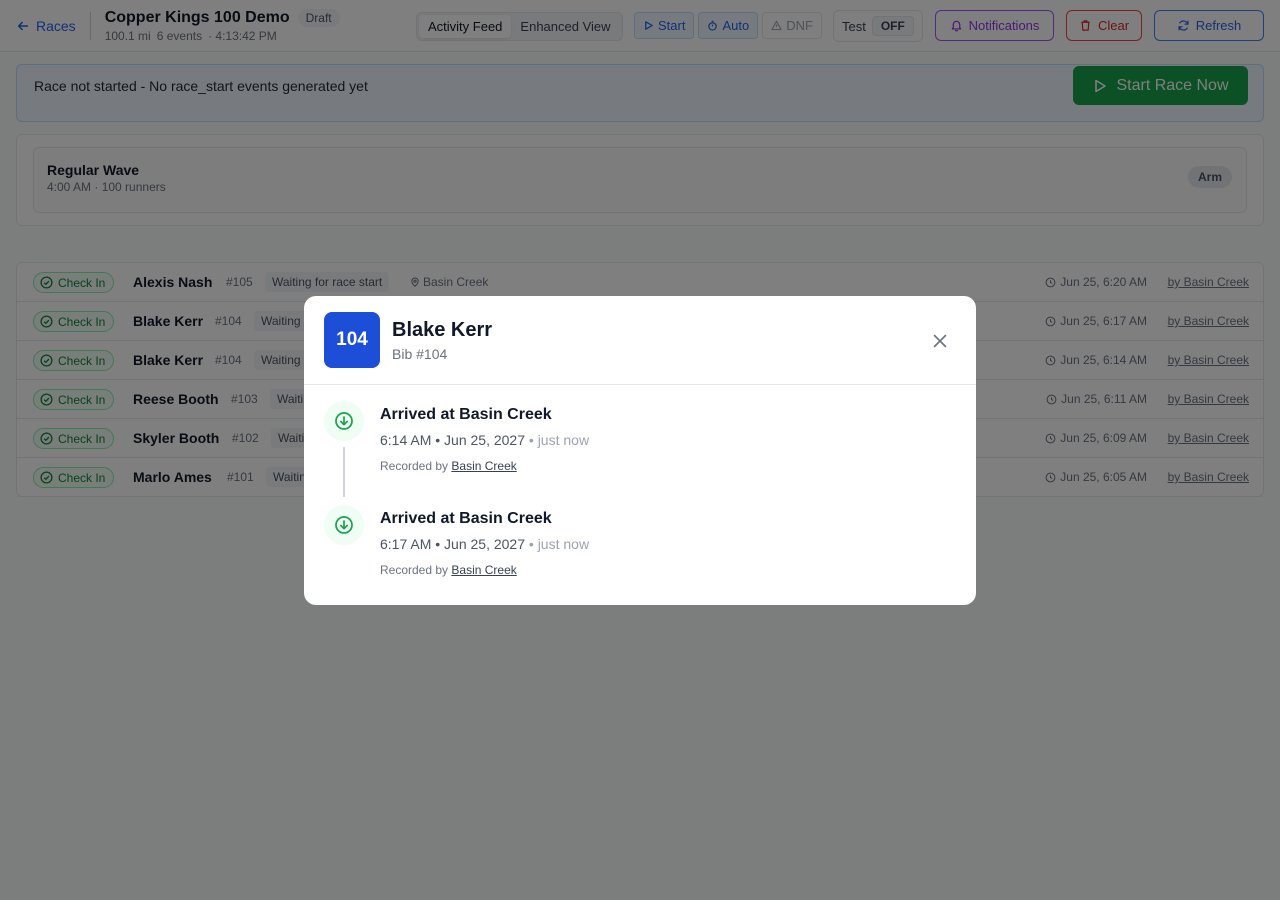 The image size is (1280, 900). What do you see at coordinates (442, 330) in the screenshot?
I see `modal-runner-name: Blake Kerr` at bounding box center [442, 330].